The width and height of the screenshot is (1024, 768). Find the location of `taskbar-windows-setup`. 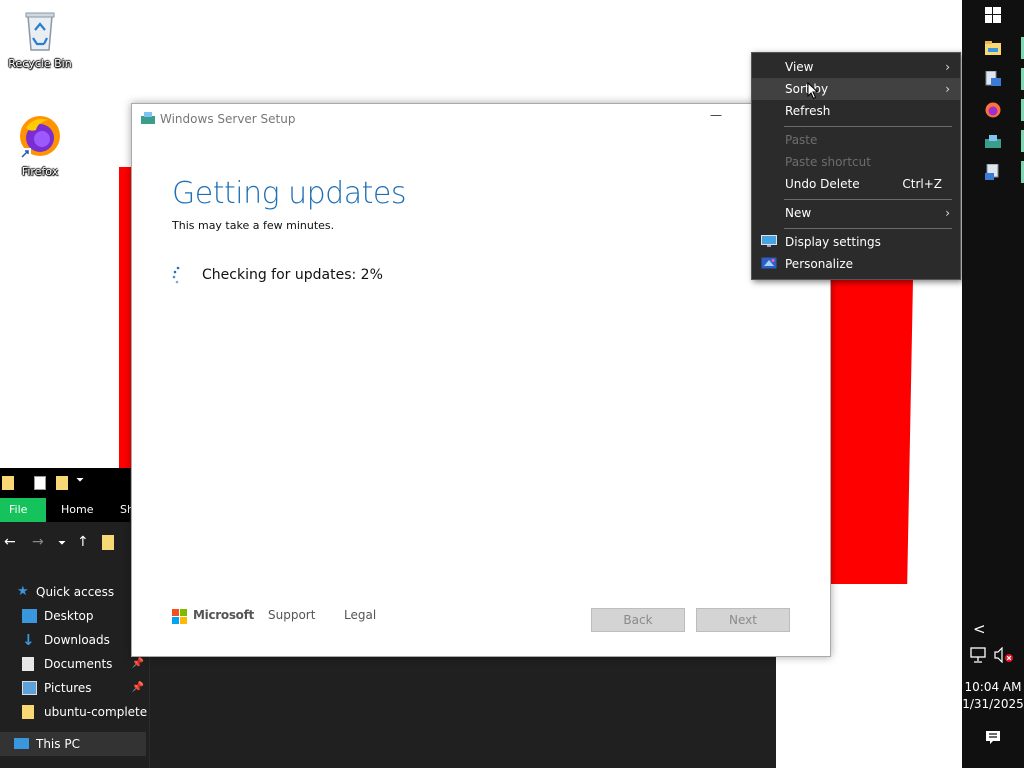

taskbar-windows-setup is located at coordinates (993, 141).